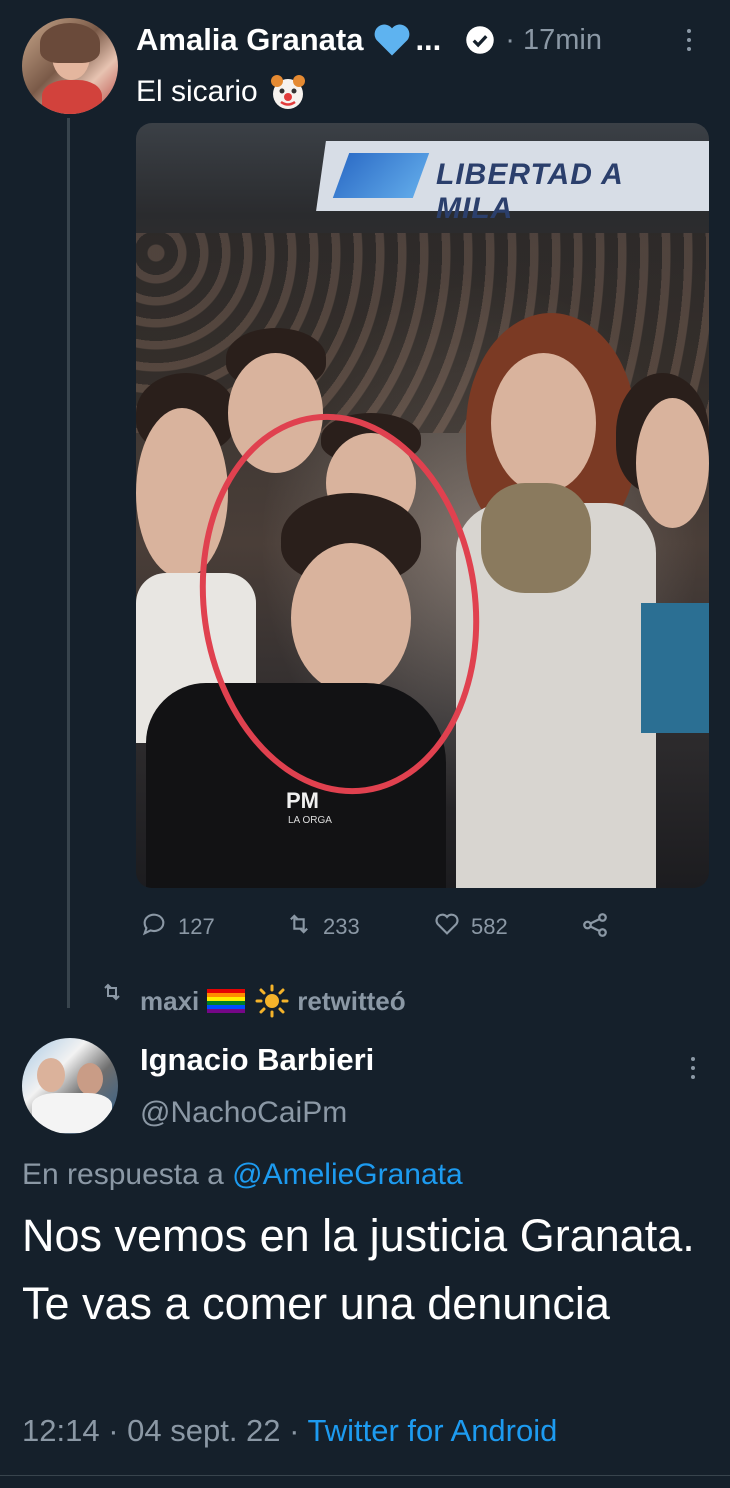 The height and width of the screenshot is (1488, 730). Describe the element at coordinates (299, 927) in the screenshot. I see `retweet-icon` at that location.